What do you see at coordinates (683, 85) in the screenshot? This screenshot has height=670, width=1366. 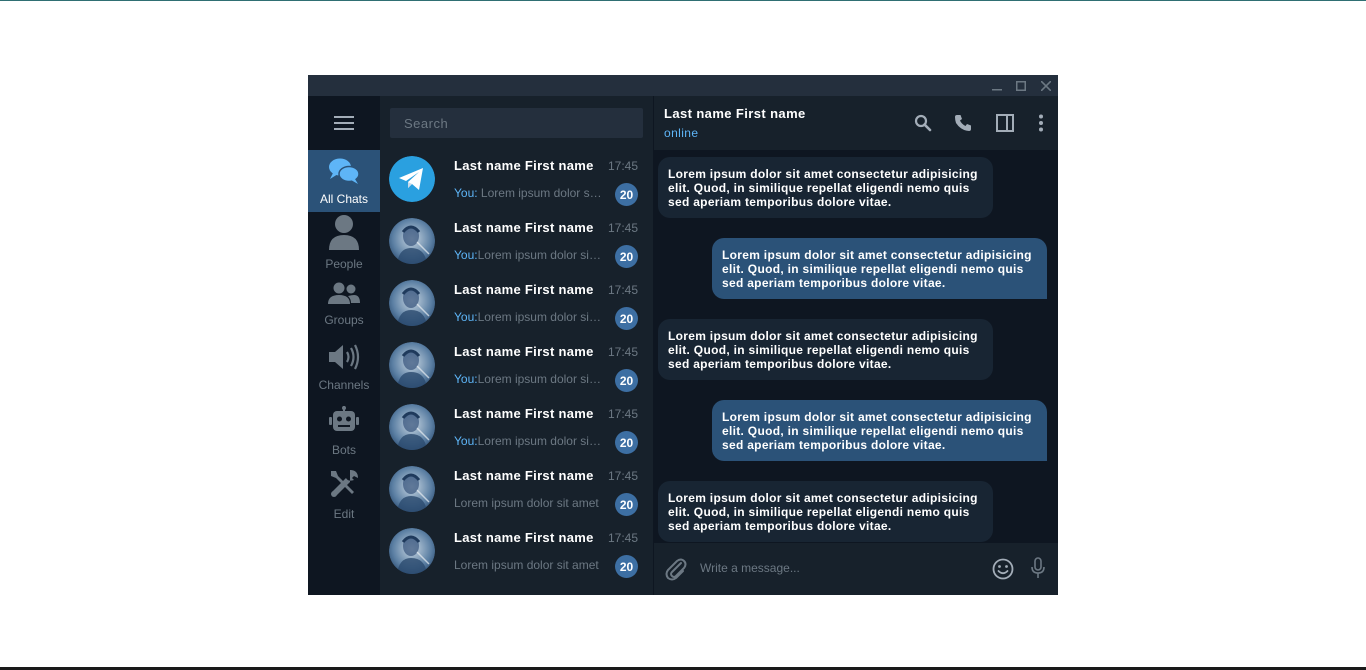 I see `title-bar` at bounding box center [683, 85].